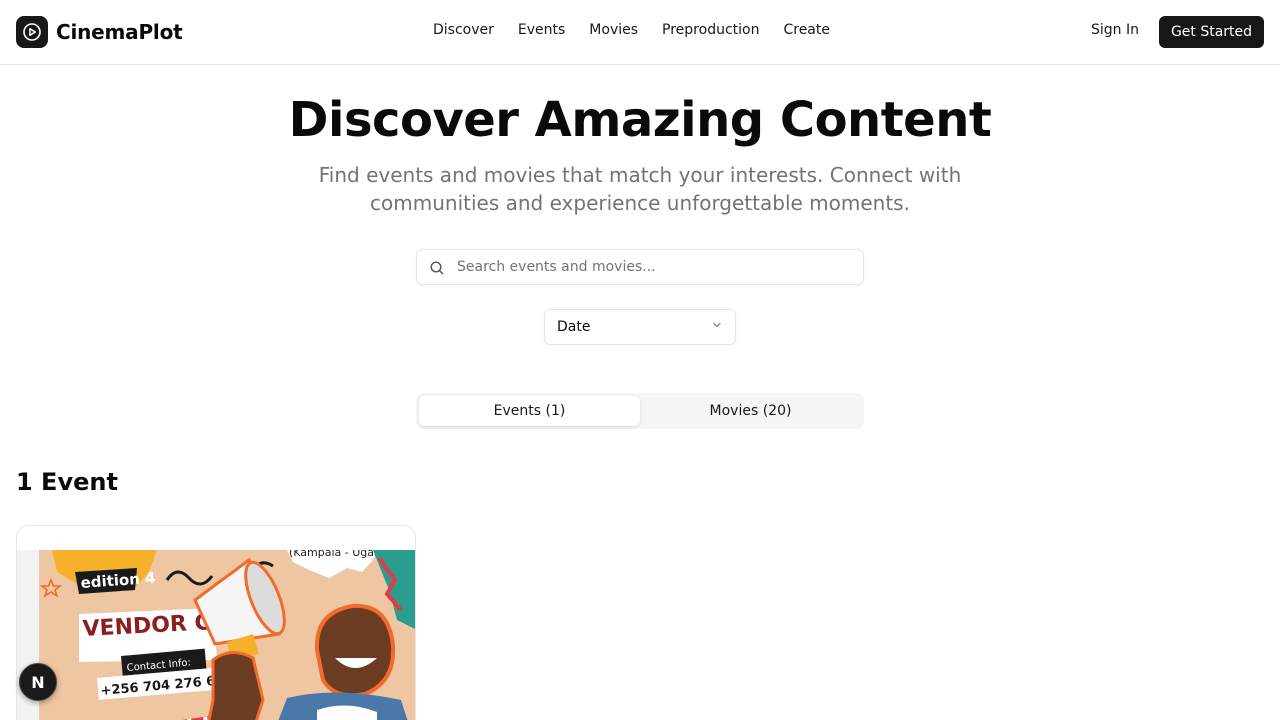  Describe the element at coordinates (437, 268) in the screenshot. I see `search-icon` at that location.